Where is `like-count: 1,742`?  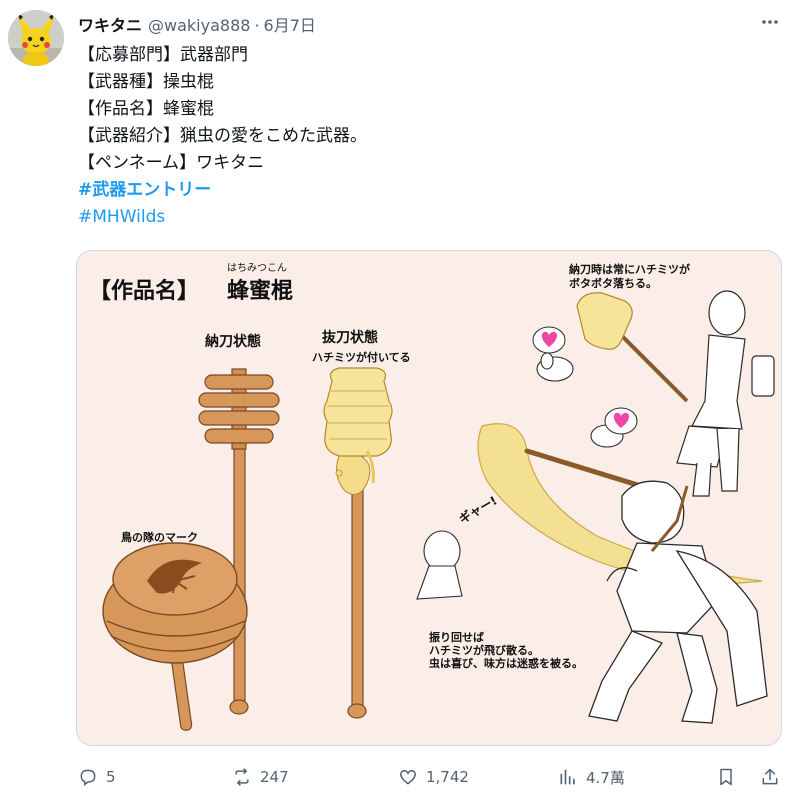 like-count: 1,742 is located at coordinates (447, 777).